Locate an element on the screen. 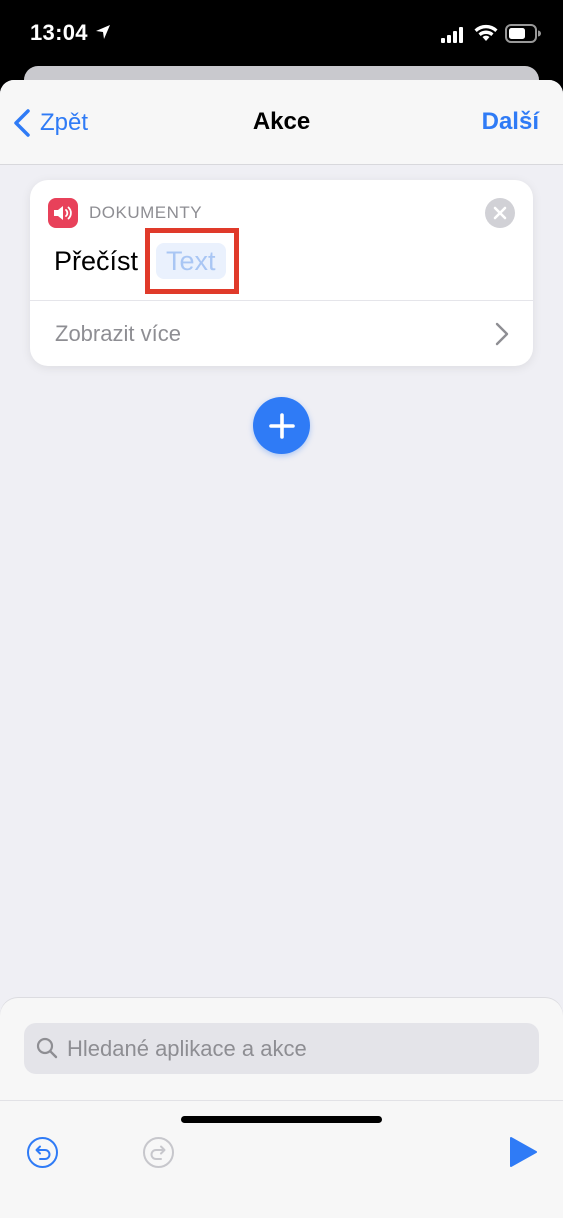 This screenshot has width=563, height=1218. search-icon is located at coordinates (47, 1048).